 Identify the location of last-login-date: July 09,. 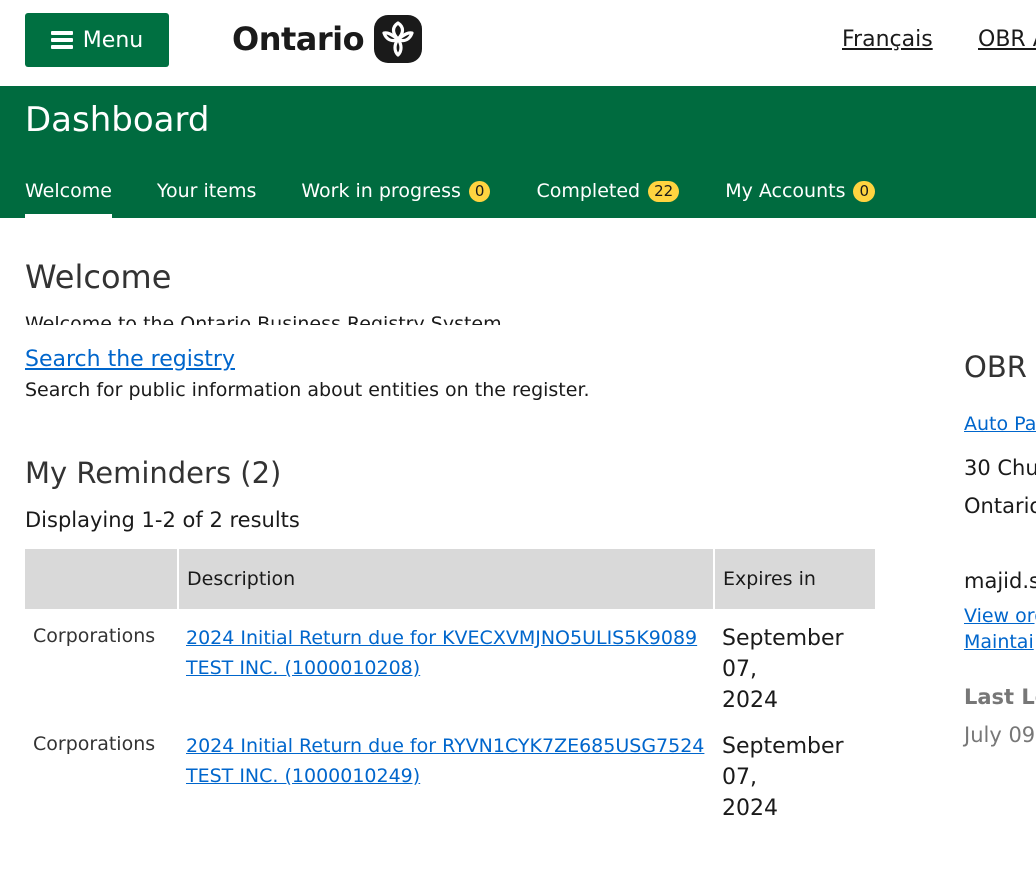
(1000, 735).